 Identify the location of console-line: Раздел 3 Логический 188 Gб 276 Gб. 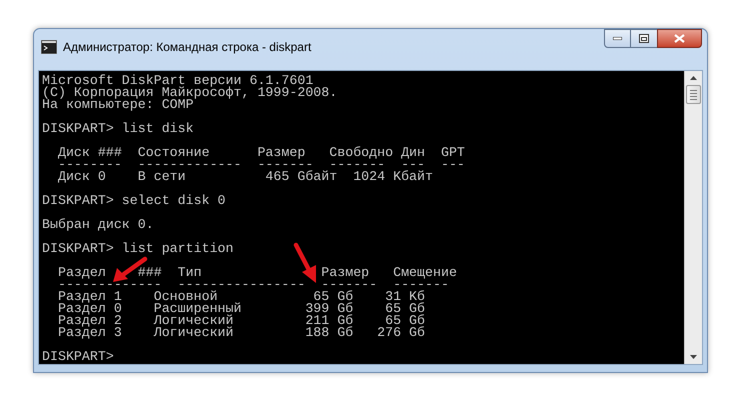
(241, 333).